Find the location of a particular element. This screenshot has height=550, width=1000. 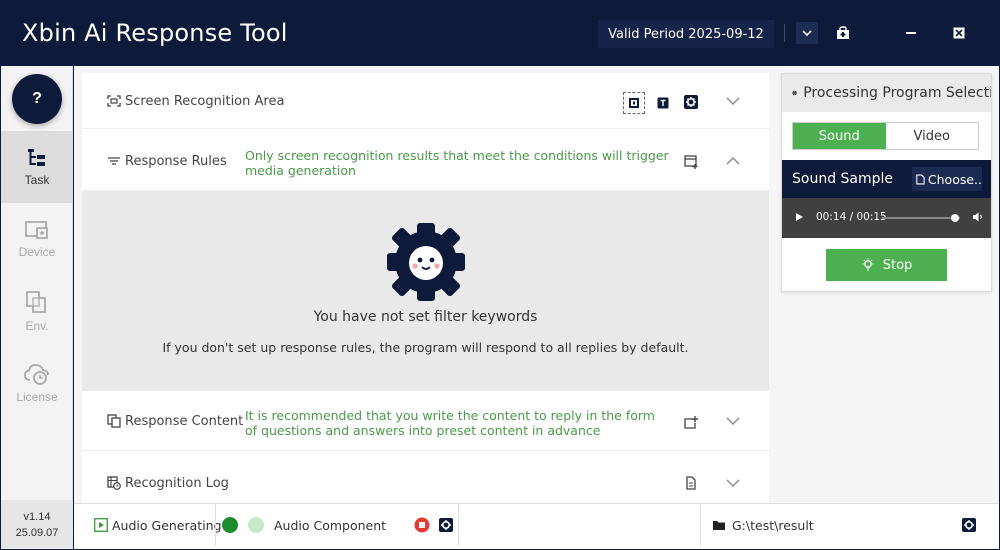

select-area-button is located at coordinates (634, 103).